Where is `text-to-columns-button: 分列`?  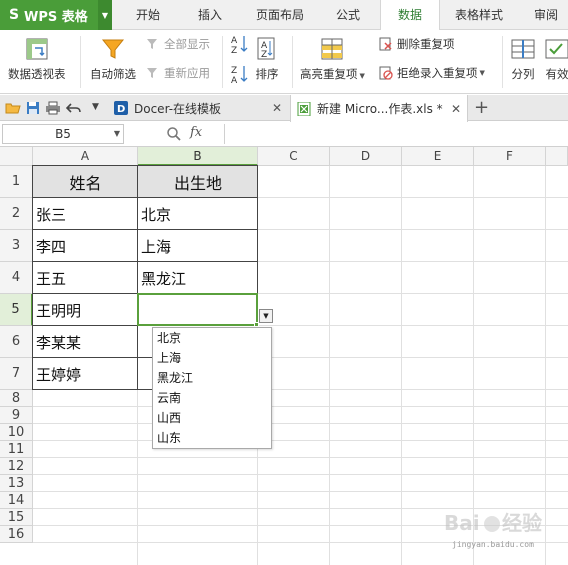
text-to-columns-button: 分列 is located at coordinates (523, 59).